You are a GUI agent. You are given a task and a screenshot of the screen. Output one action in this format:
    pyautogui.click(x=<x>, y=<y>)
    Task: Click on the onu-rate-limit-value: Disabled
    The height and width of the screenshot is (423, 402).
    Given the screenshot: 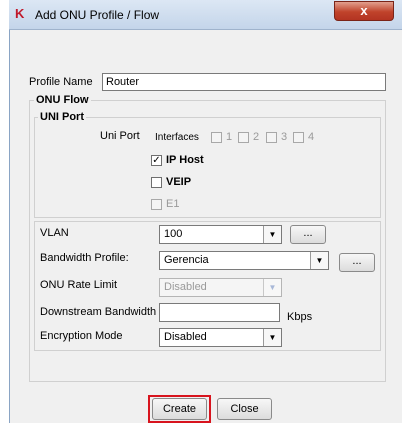 What is the action you would take?
    pyautogui.click(x=185, y=287)
    